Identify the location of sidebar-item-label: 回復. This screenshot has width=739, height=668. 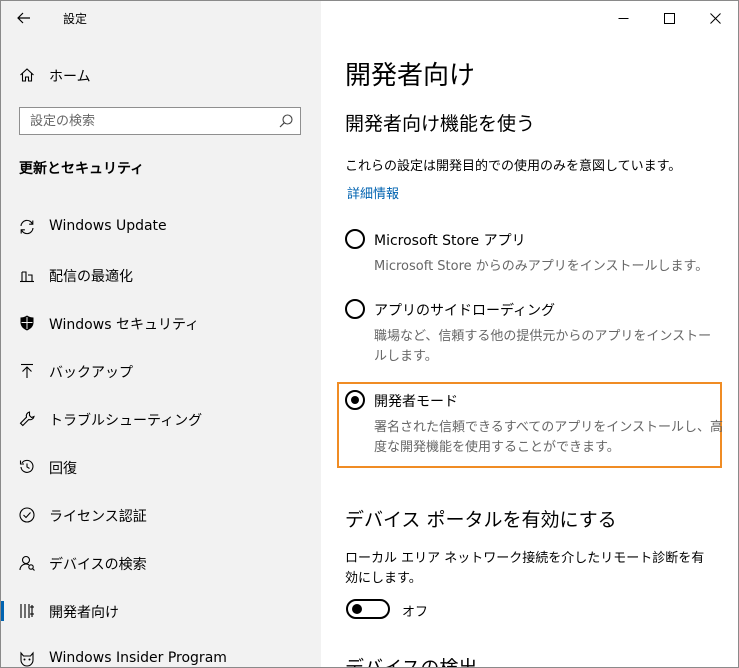
(63, 469).